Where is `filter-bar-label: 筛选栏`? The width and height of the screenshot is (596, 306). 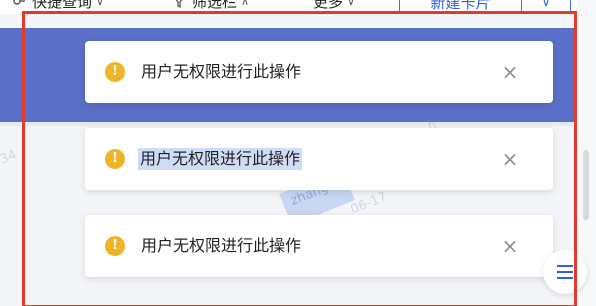 filter-bar-label: 筛选栏 is located at coordinates (215, 5).